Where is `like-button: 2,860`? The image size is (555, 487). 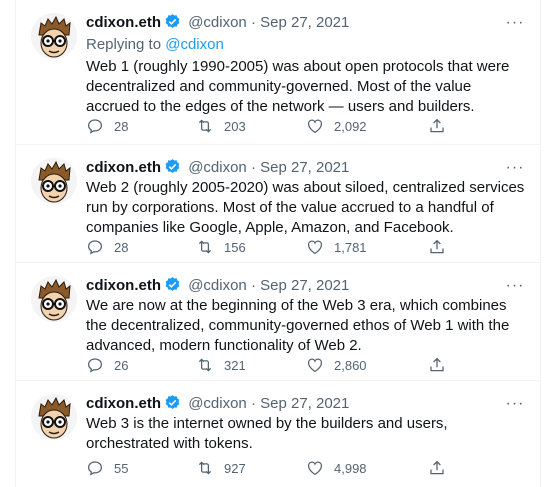
like-button: 2,860 is located at coordinates (336, 365).